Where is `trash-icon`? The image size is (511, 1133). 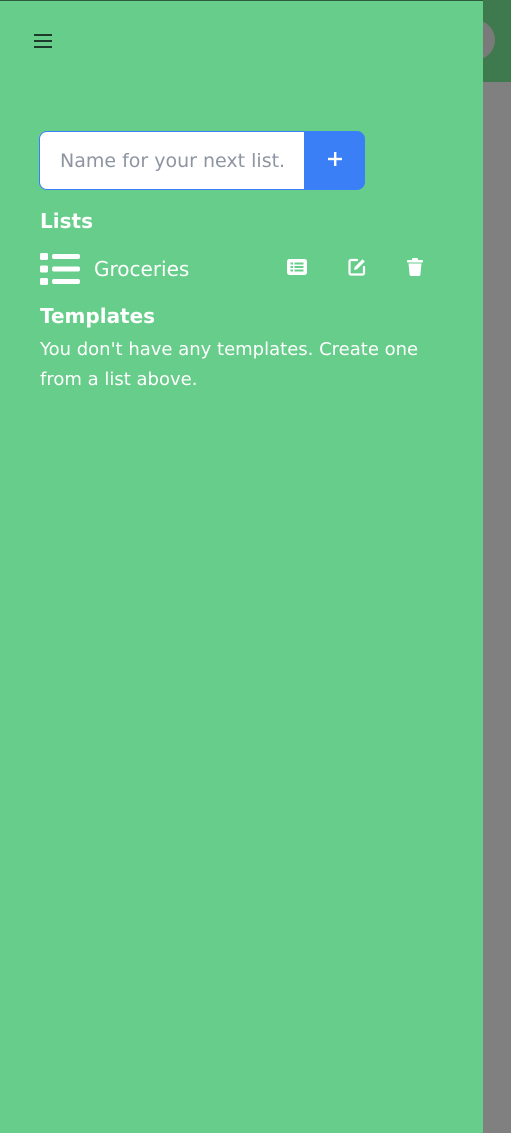
trash-icon is located at coordinates (415, 269).